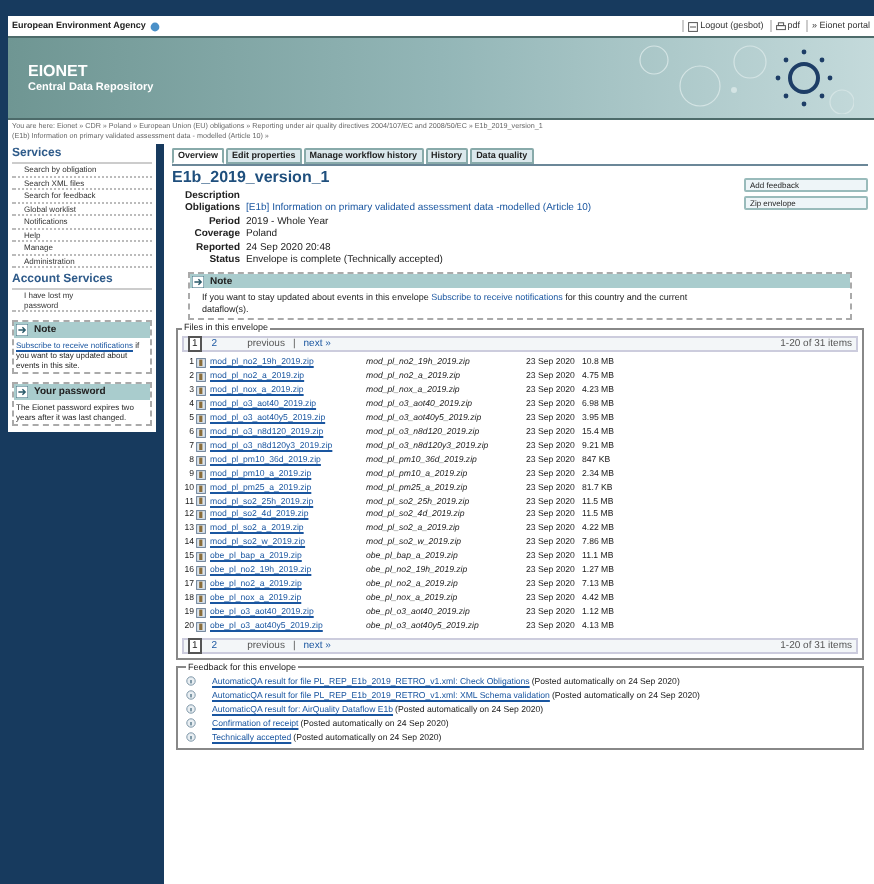  I want to click on logout-icon, so click(693, 26).